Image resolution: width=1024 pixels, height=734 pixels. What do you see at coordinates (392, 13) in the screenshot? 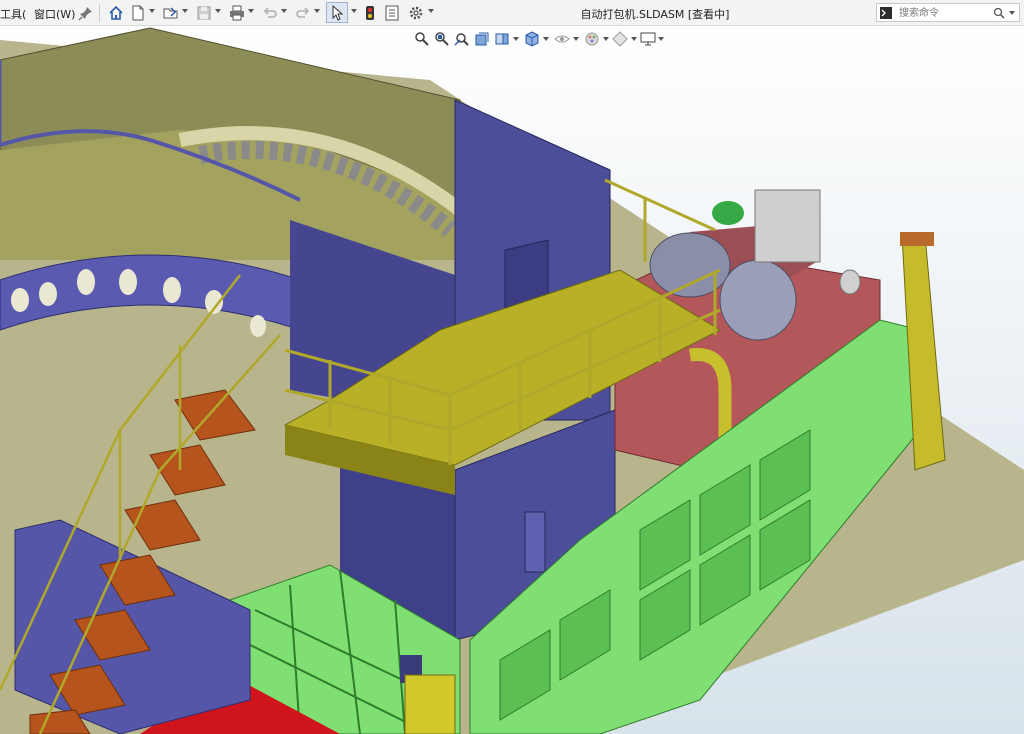
I see `file-properties-icon` at bounding box center [392, 13].